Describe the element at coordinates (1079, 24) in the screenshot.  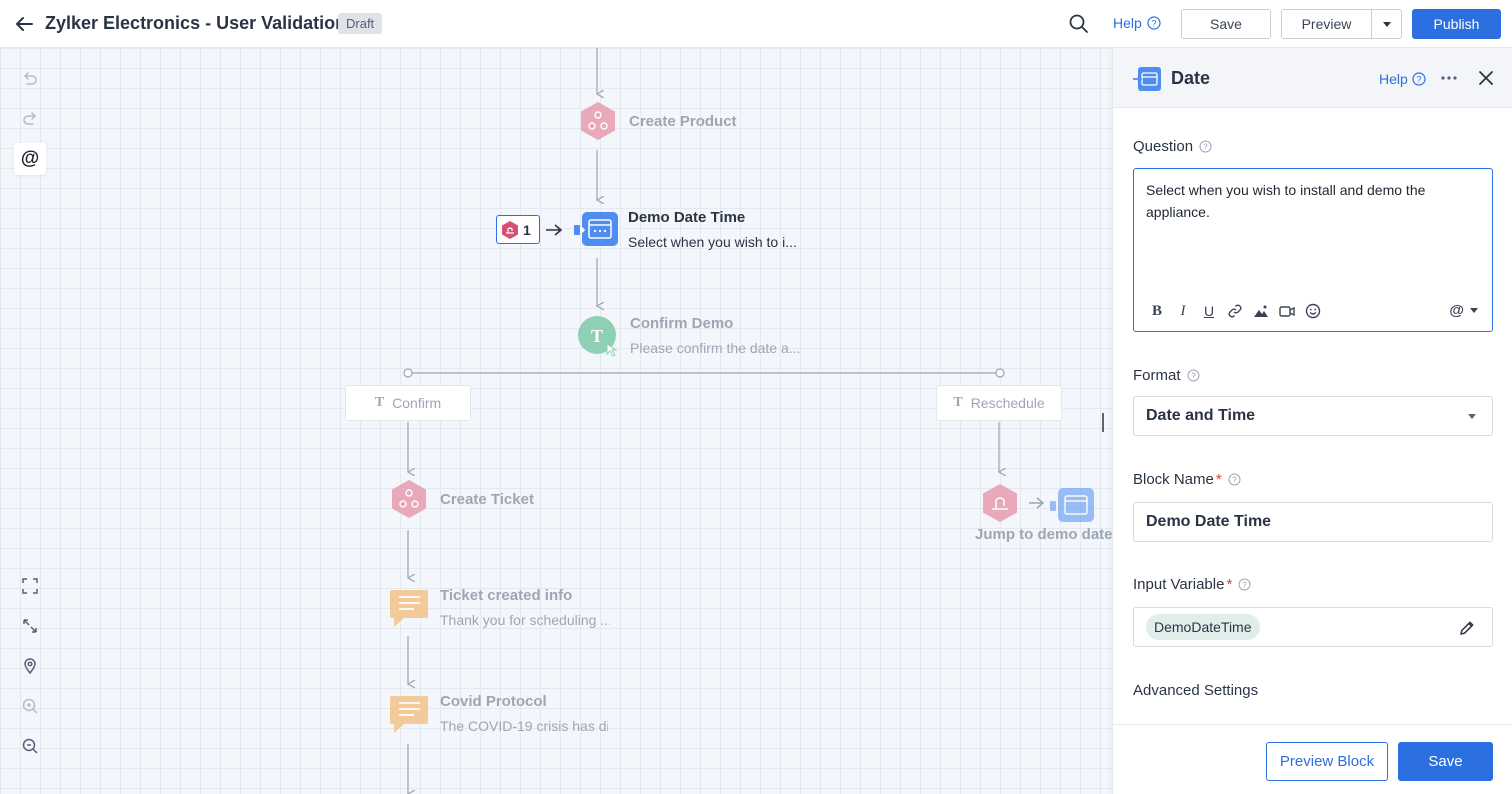
I see `search-icon` at that location.